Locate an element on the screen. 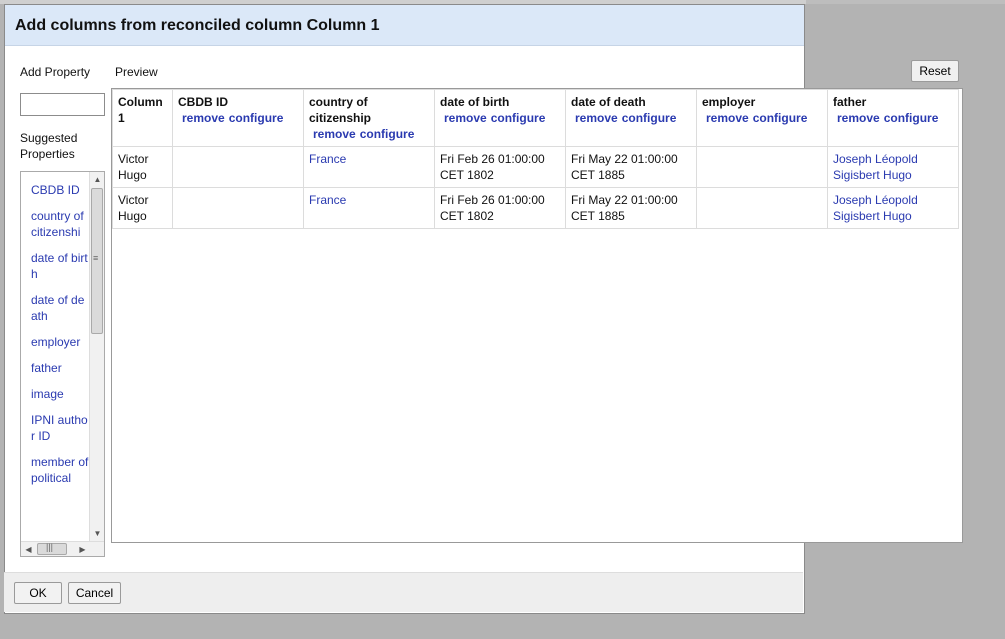 The width and height of the screenshot is (1005, 639). suggested-property-item: father is located at coordinates (60, 368).